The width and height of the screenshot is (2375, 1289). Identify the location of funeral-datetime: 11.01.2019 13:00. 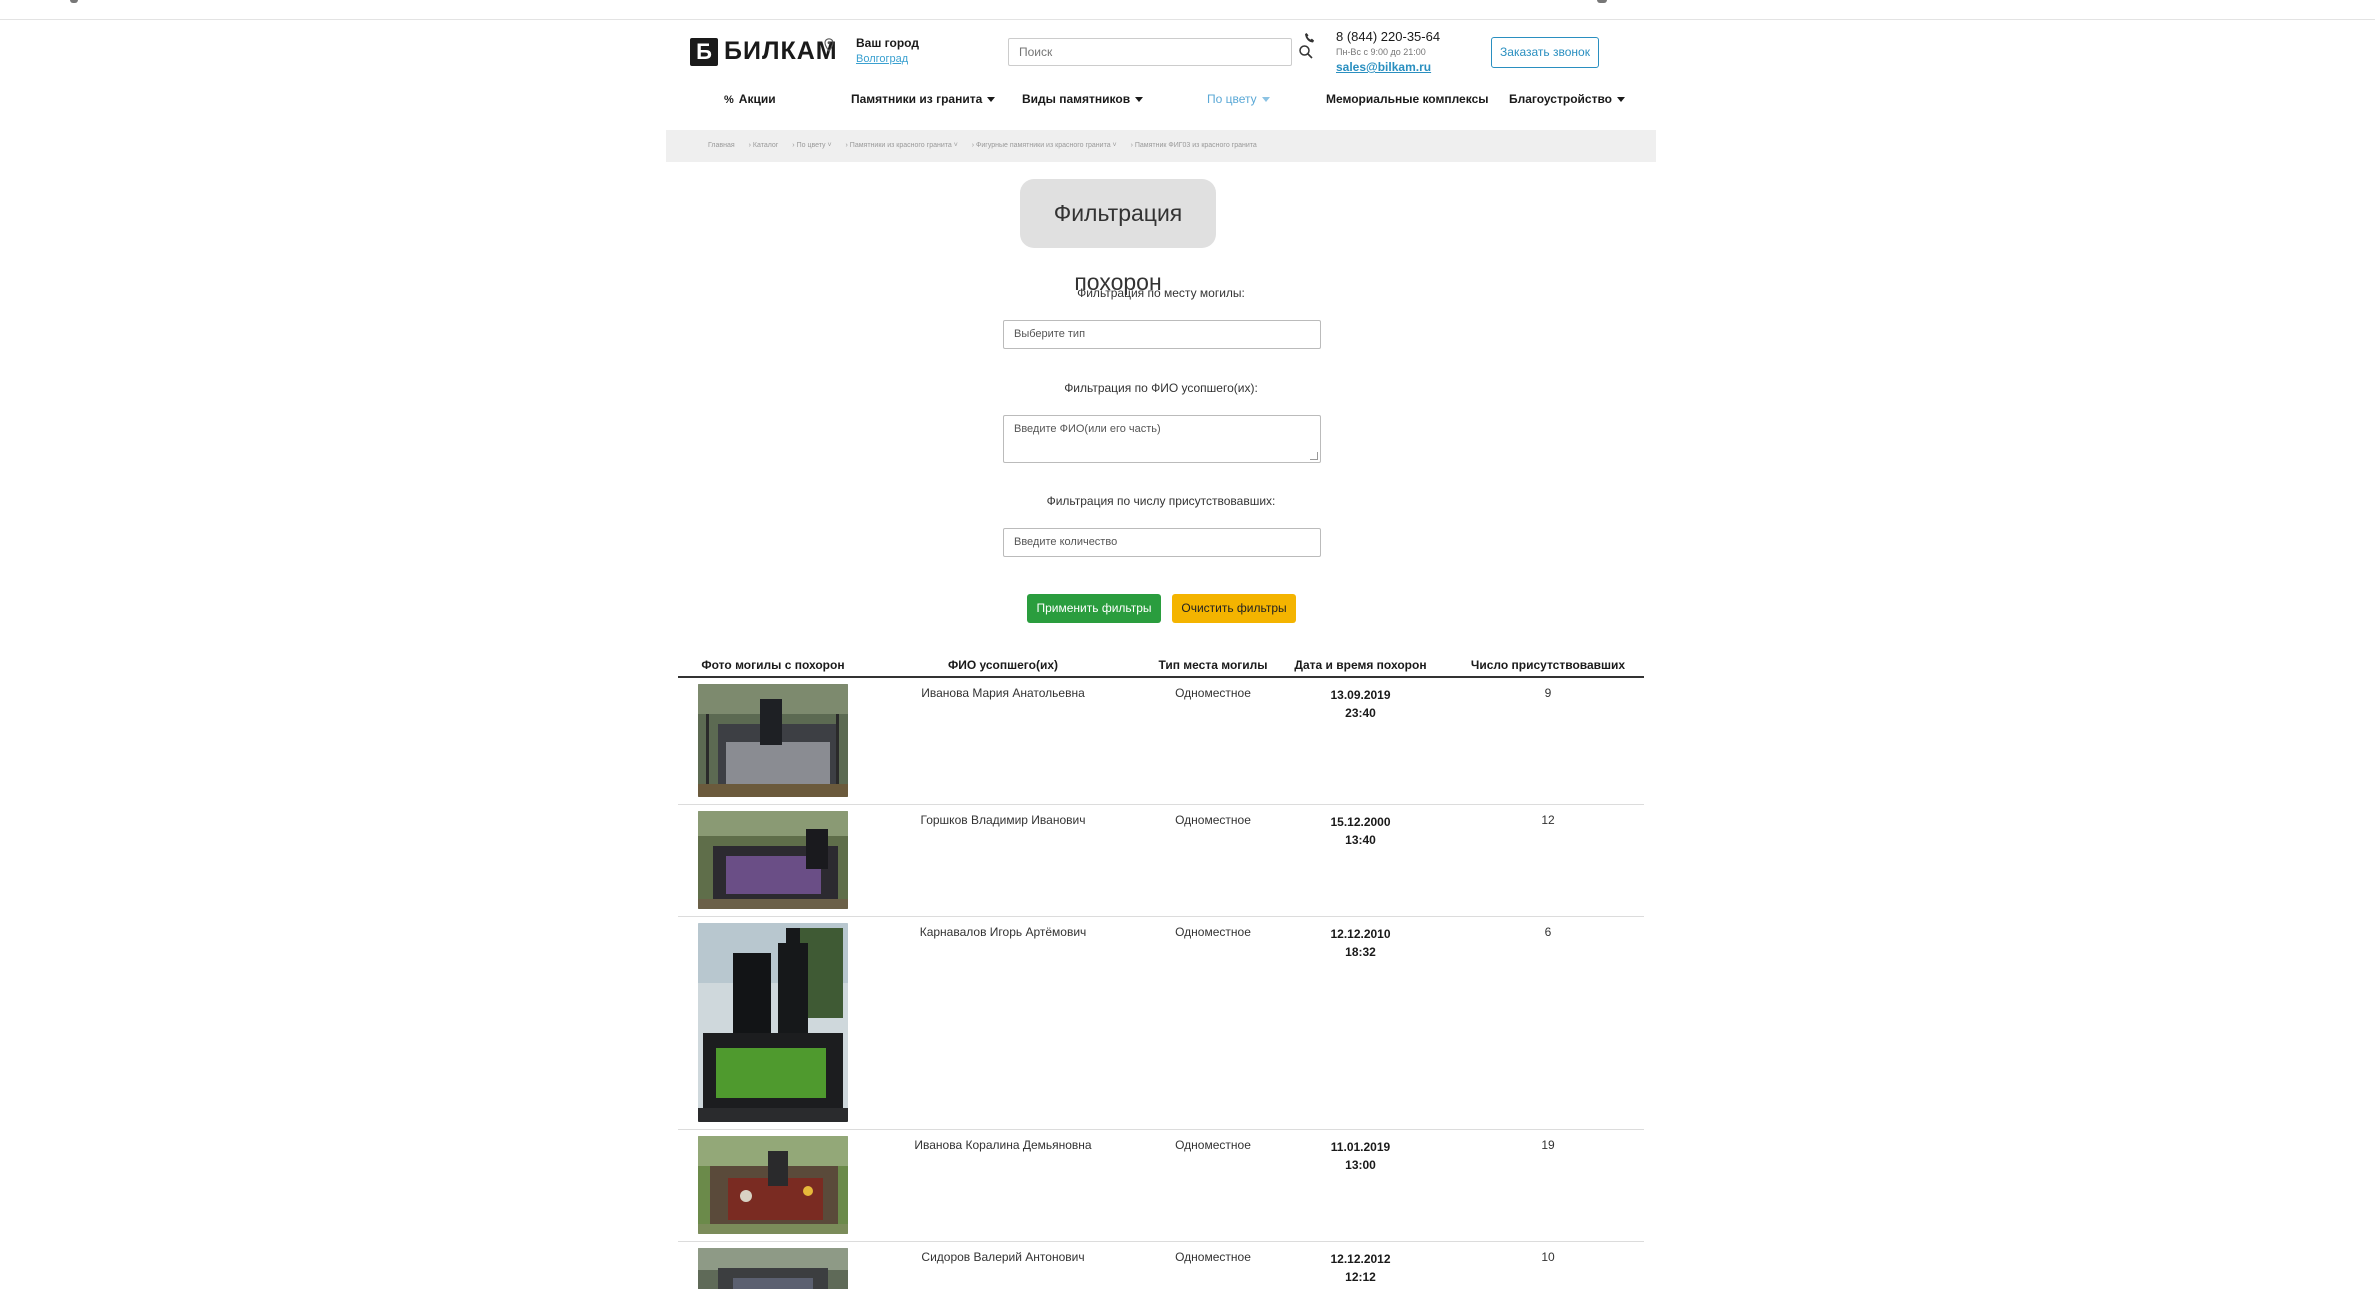
(1360, 1156).